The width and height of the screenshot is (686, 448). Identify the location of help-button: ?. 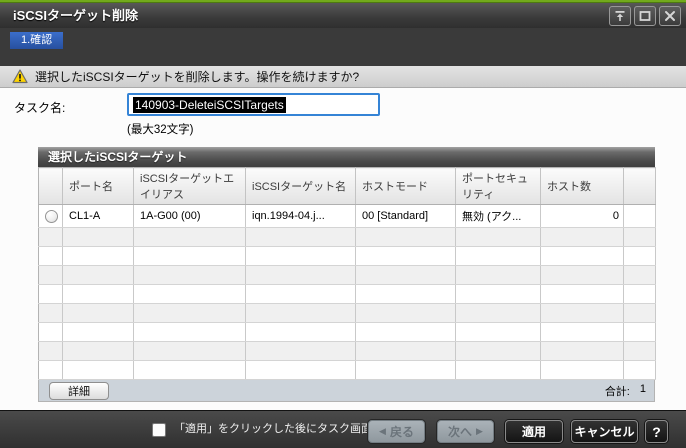
(656, 431).